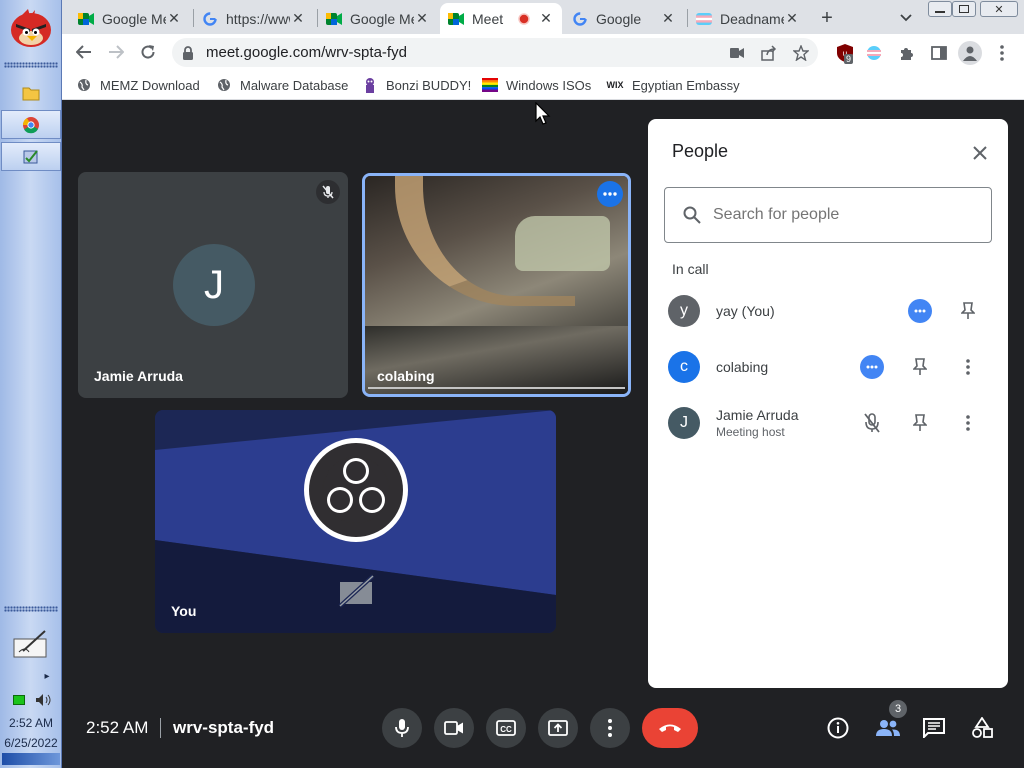  What do you see at coordinates (982, 728) in the screenshot?
I see `activities-button` at bounding box center [982, 728].